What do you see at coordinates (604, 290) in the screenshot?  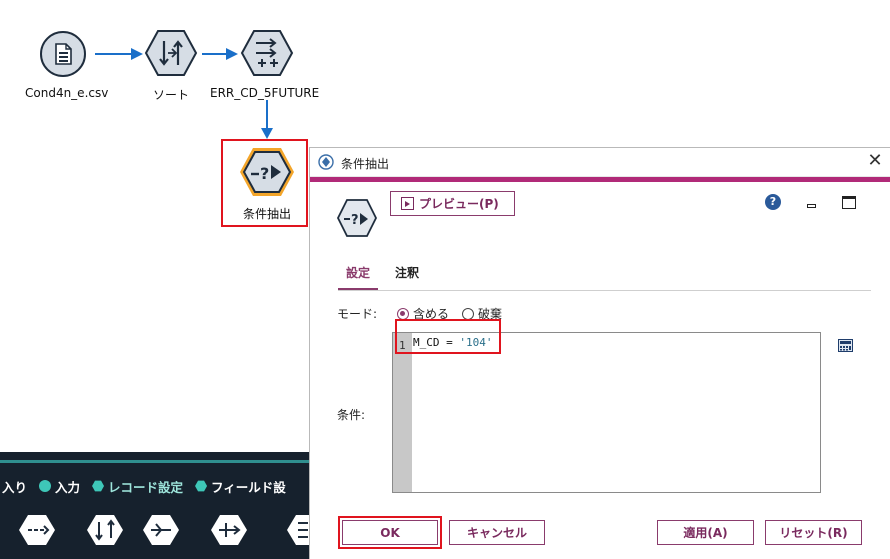 I see `tab-divider` at bounding box center [604, 290].